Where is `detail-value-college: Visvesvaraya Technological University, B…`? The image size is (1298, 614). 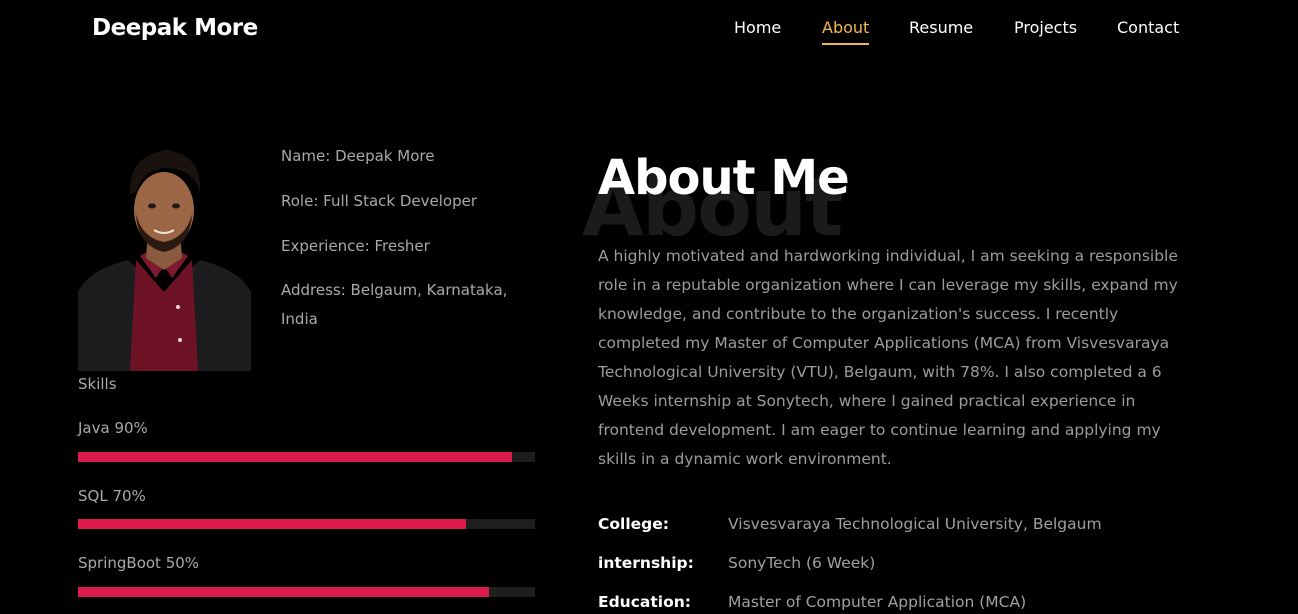
detail-value-college: Visvesvaraya Technological University, B… is located at coordinates (915, 524).